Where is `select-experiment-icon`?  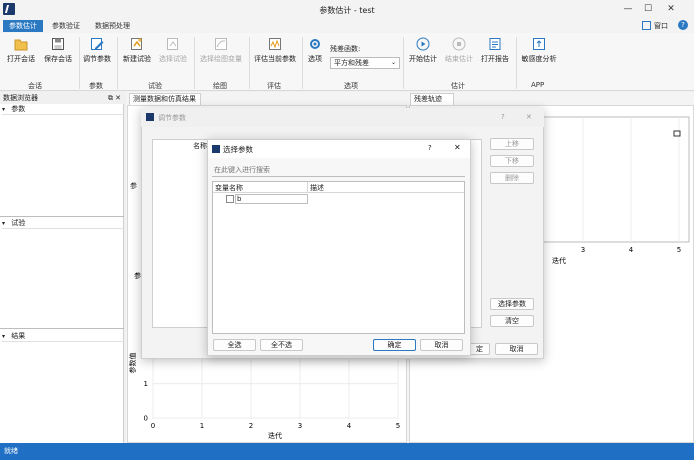
select-experiment-icon is located at coordinates (172, 44).